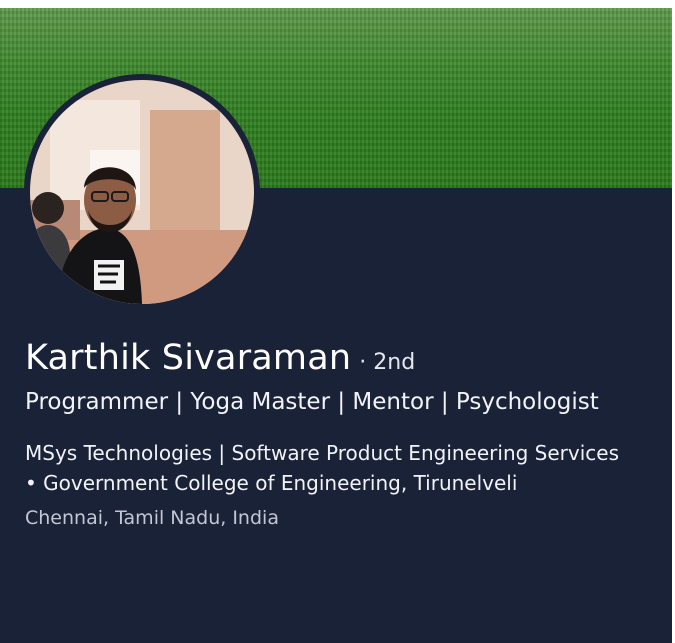 The image size is (675, 643). I want to click on profile-avatar, so click(142, 192).